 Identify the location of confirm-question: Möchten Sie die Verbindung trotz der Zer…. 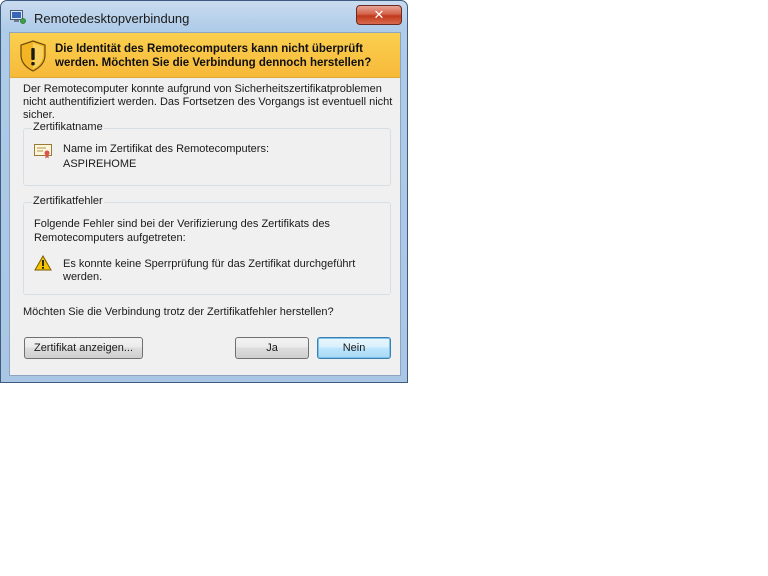
(178, 312).